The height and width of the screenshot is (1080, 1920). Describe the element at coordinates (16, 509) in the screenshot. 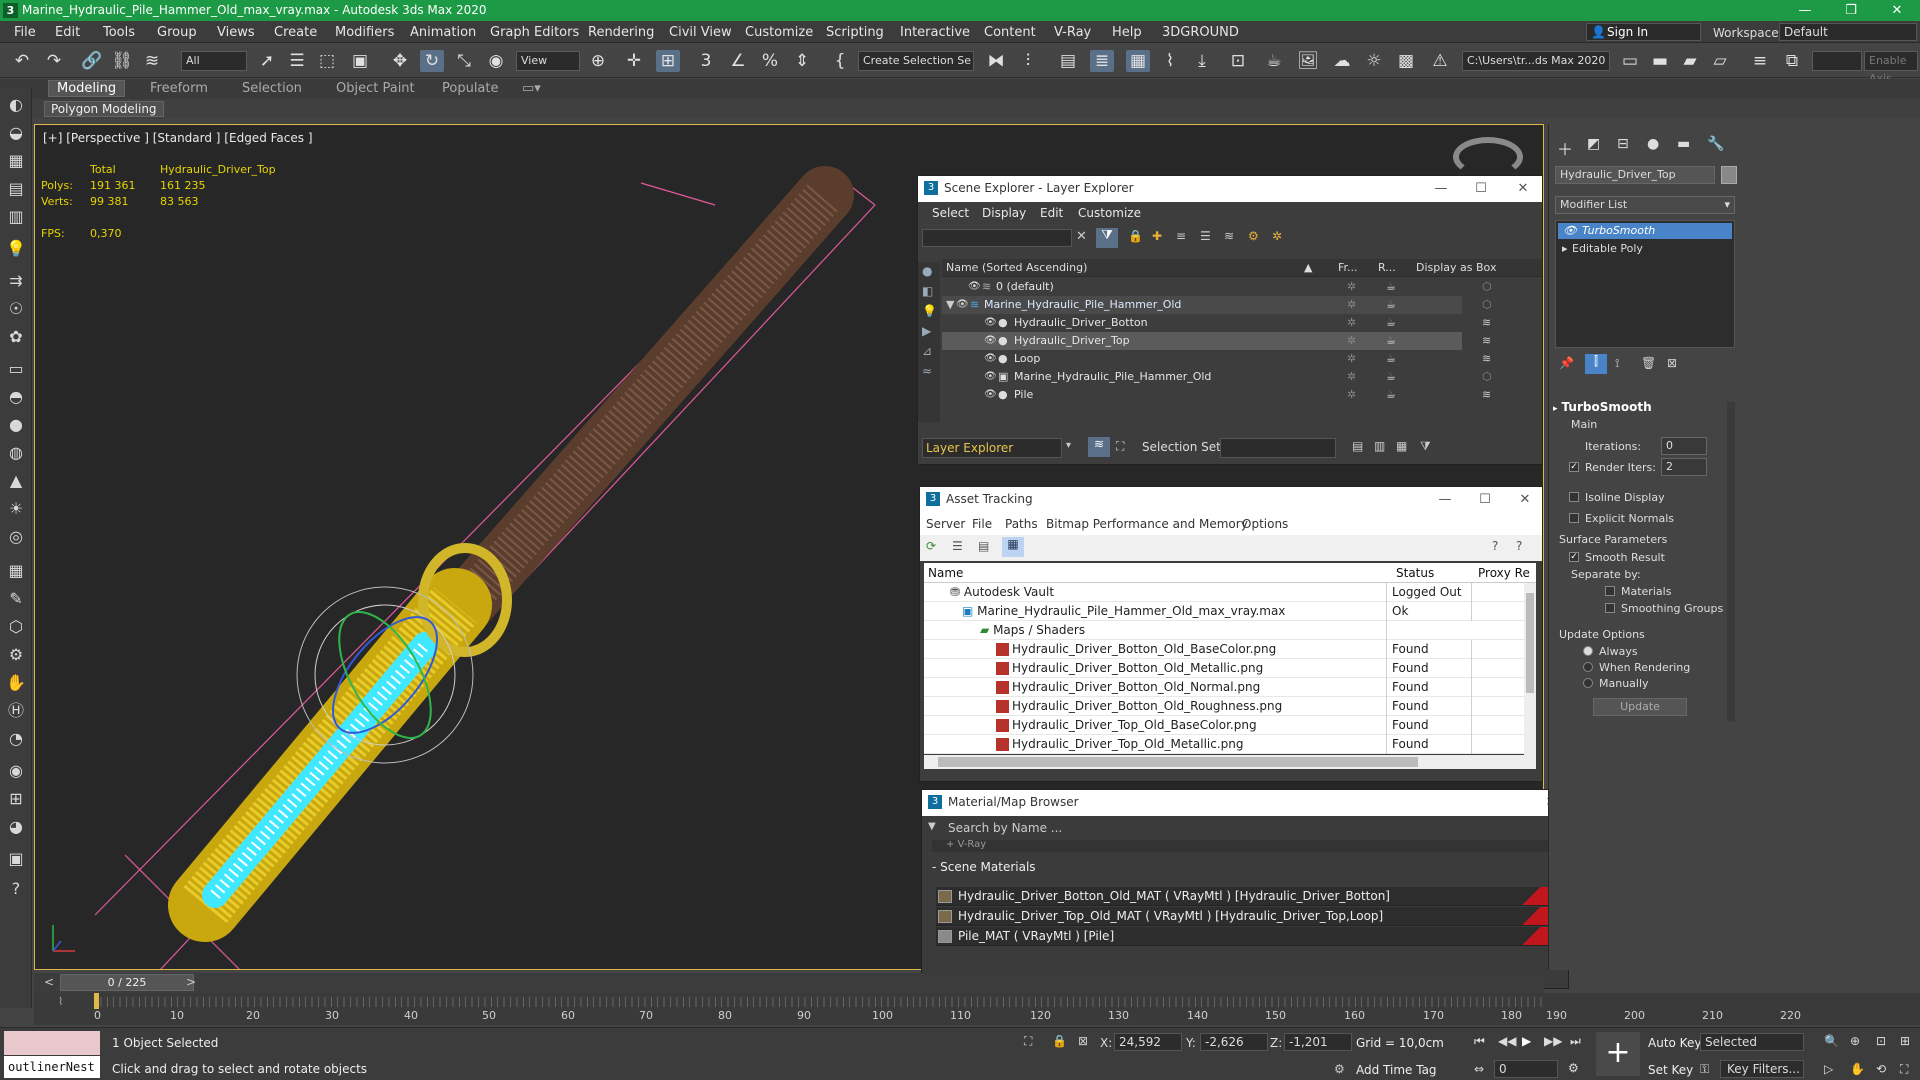

I see `sun-icon: ☀` at that location.